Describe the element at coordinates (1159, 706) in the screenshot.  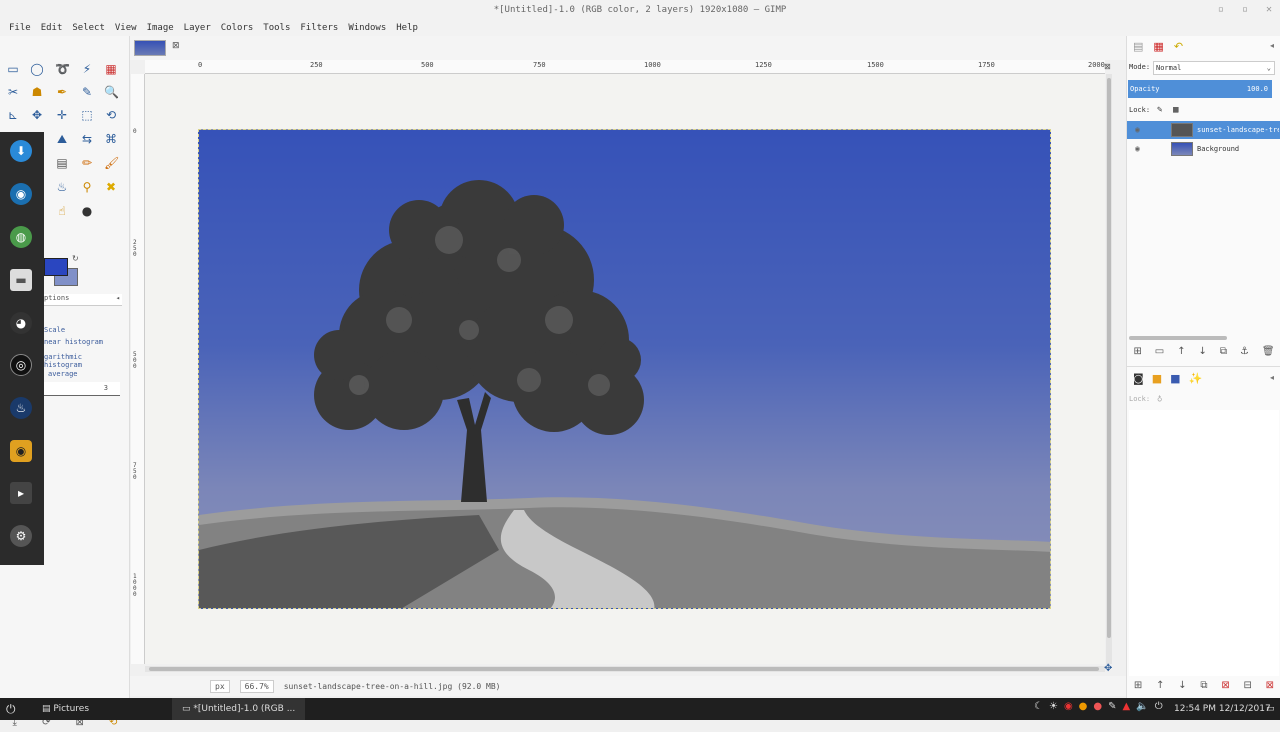
I see `power-icon: ⏻` at that location.